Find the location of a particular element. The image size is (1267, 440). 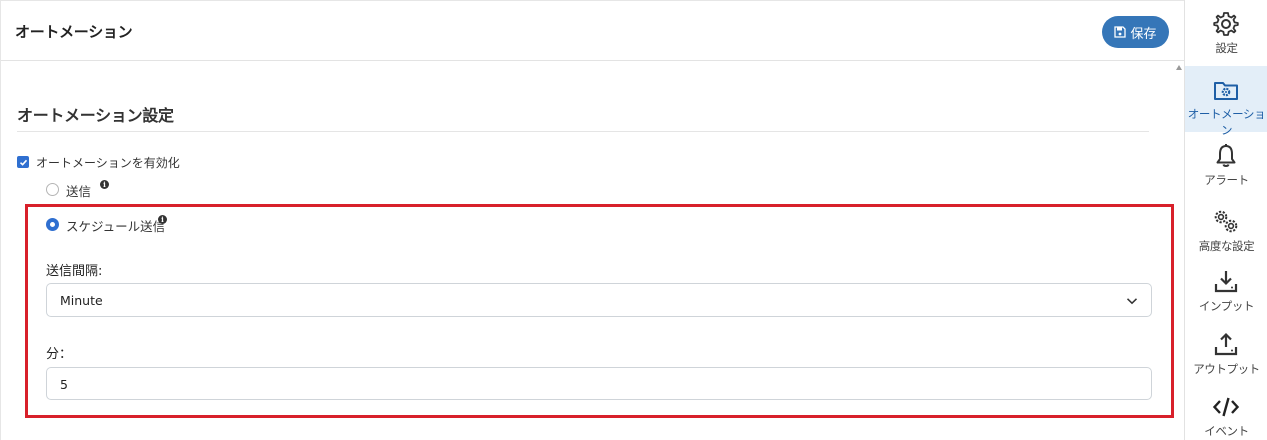

sidebar-item-label: 設定 is located at coordinates (1226, 48).